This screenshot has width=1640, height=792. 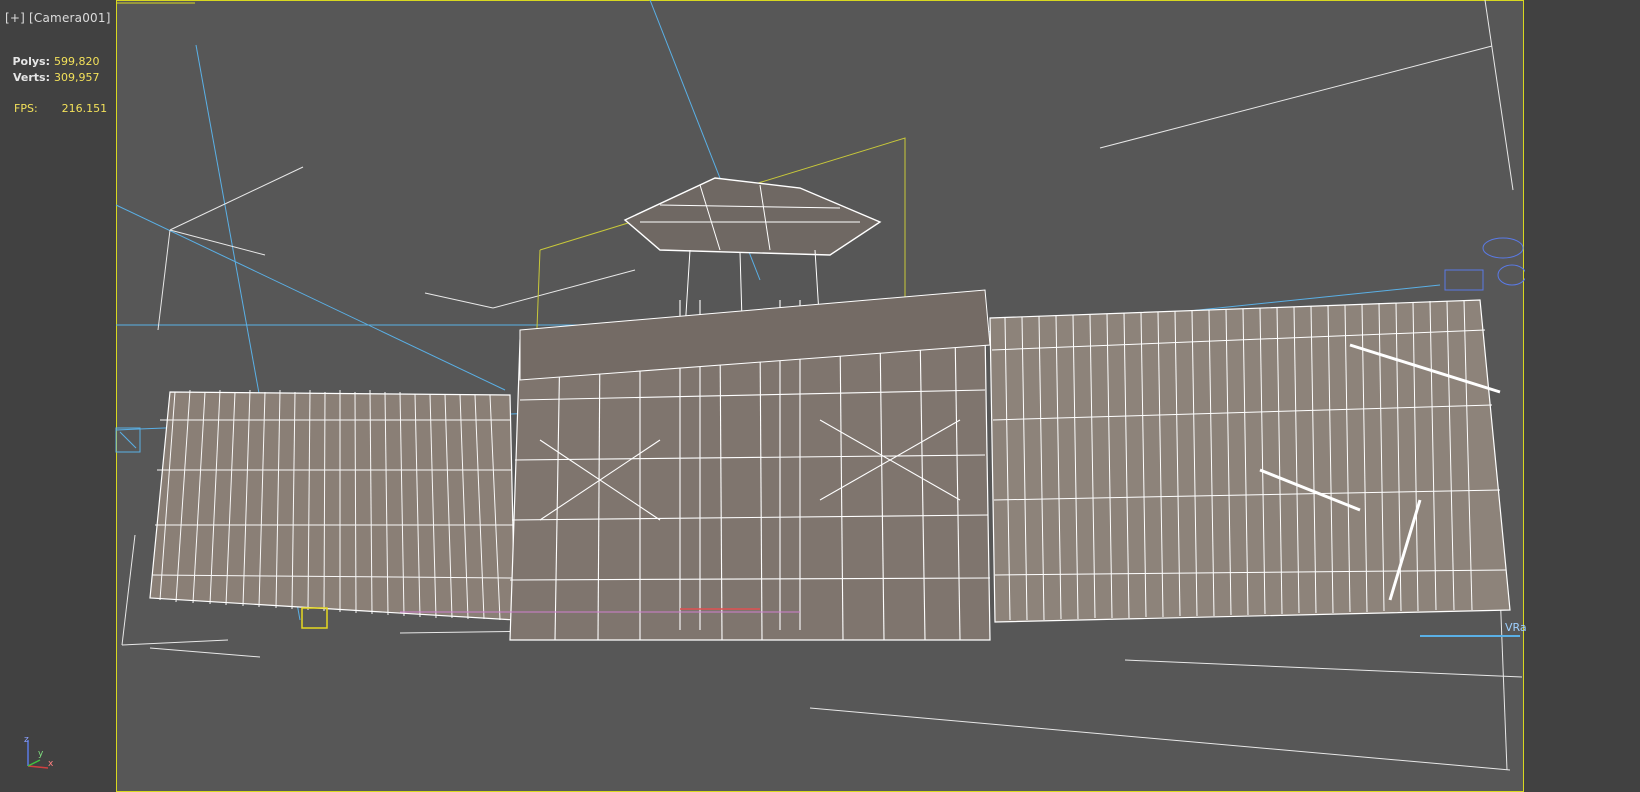 I want to click on verts-stat: Verts: 309,957, so click(x=55, y=77).